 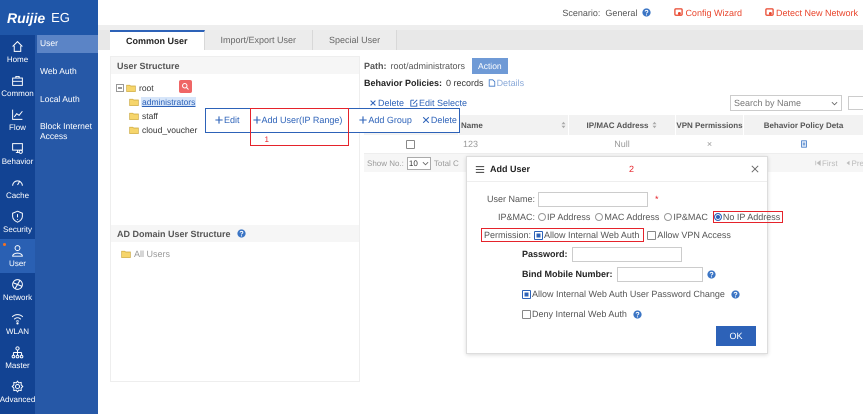 I want to click on radio-option: IP Address, so click(x=564, y=217).